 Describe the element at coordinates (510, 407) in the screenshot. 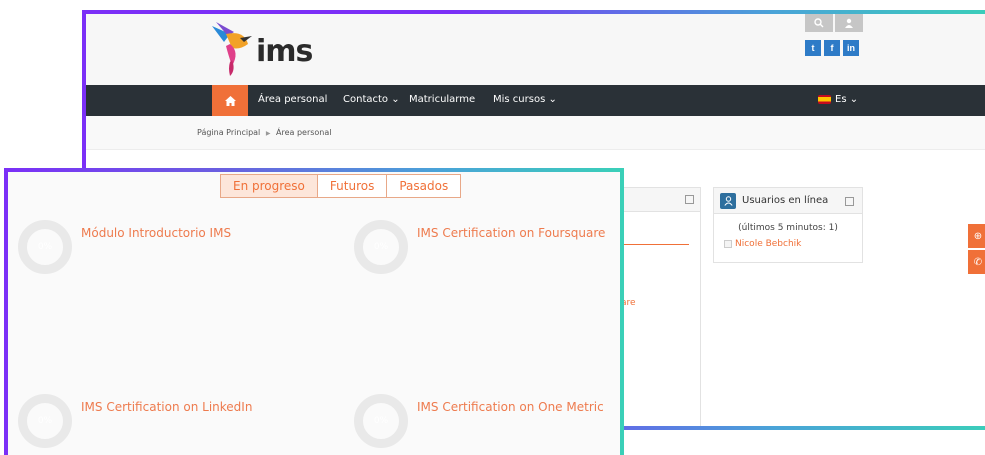

I see `course-title-link: IMS Certification on One Metric` at that location.